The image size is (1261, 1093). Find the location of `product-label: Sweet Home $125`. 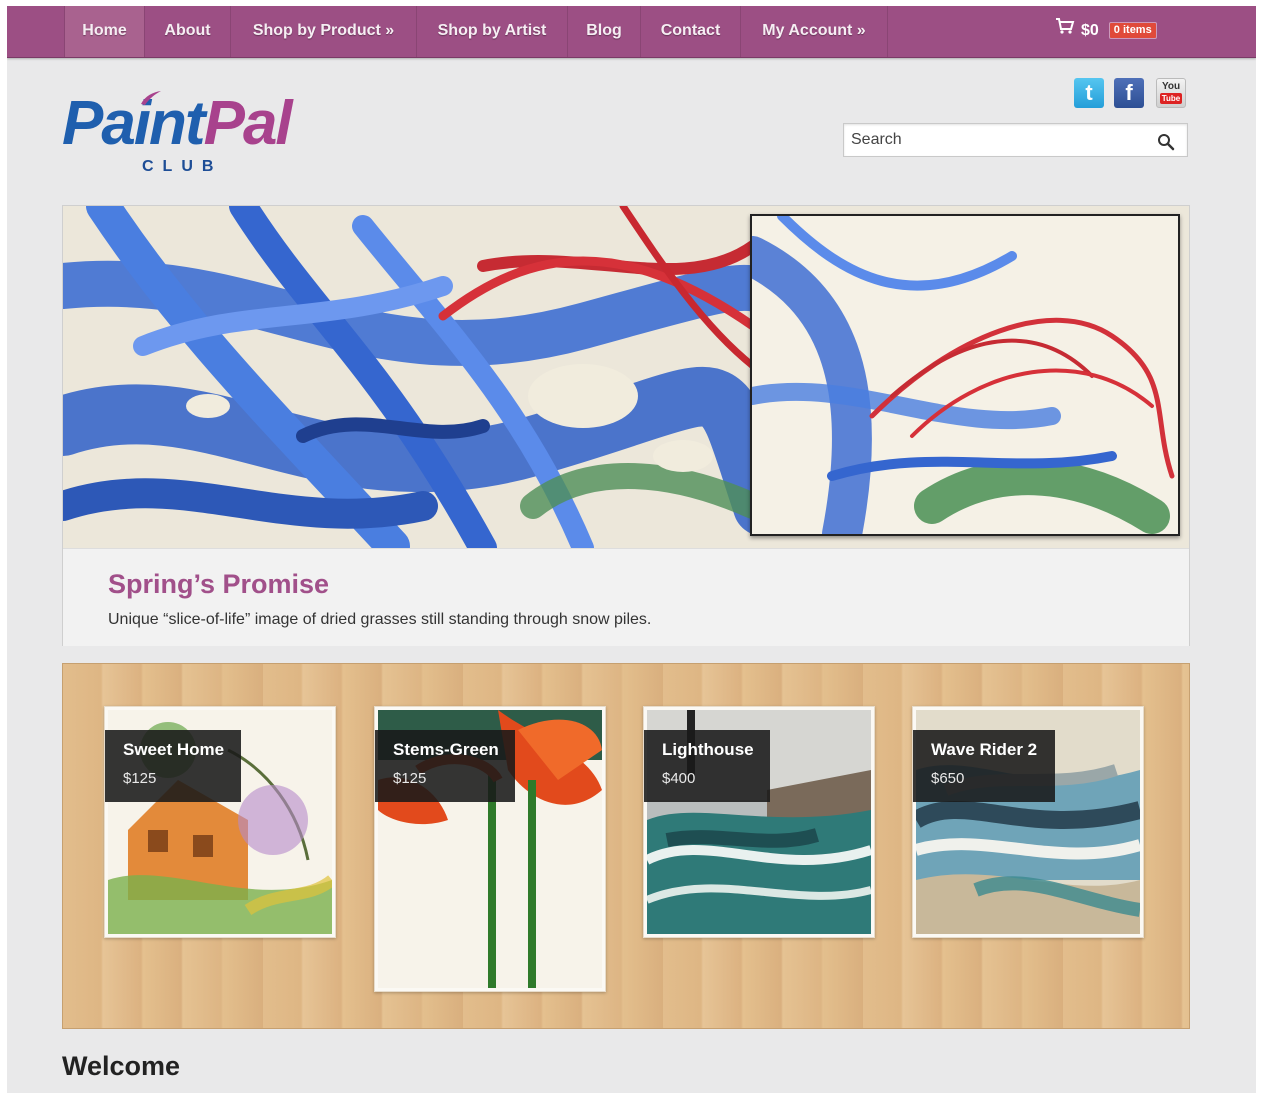

product-label: Sweet Home $125 is located at coordinates (173, 766).